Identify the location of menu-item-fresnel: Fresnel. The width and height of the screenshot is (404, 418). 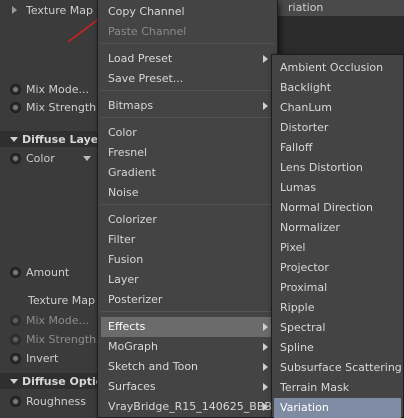
(187, 153).